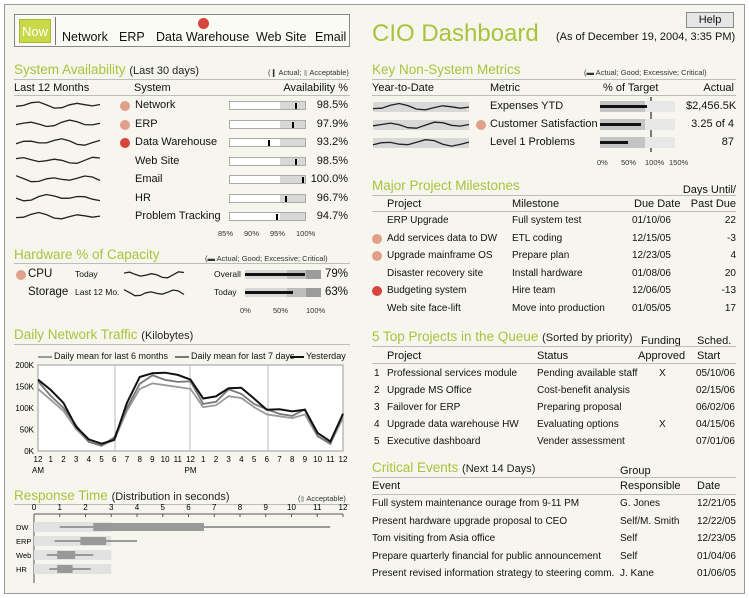  Describe the element at coordinates (629, 162) in the screenshot. I see `axis-tick-label: 50%` at that location.